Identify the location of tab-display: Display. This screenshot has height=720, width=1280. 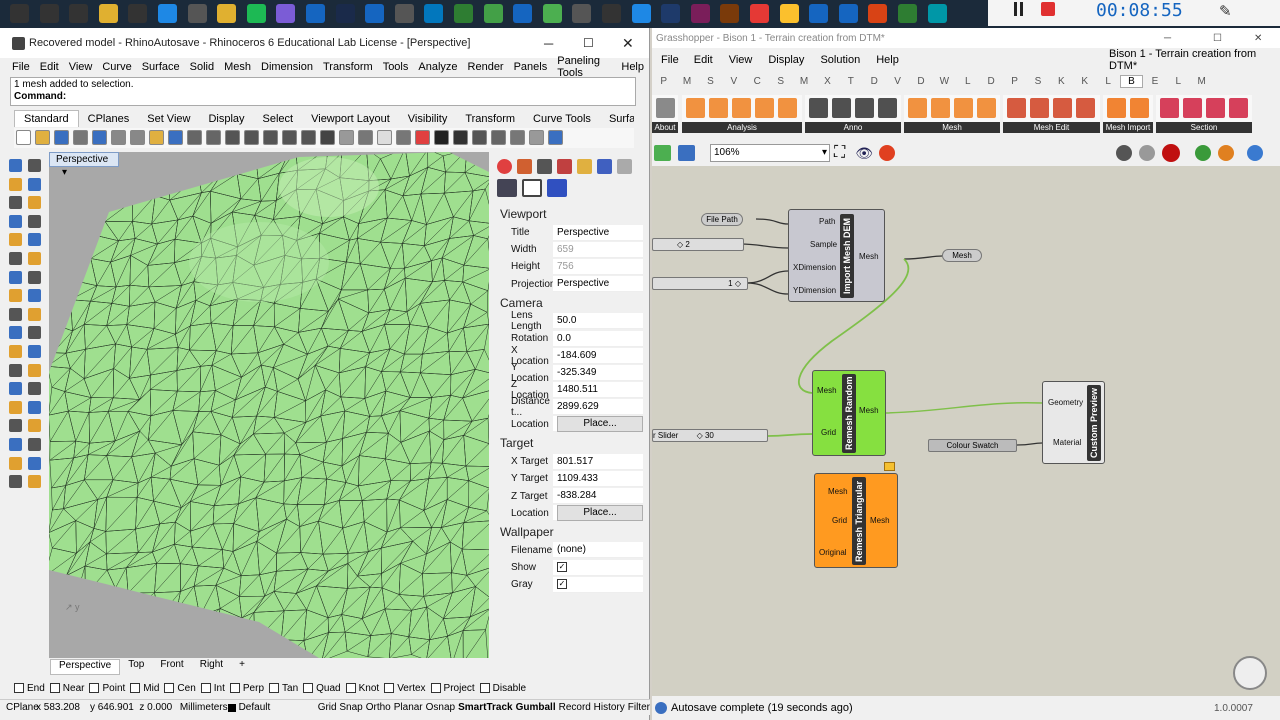
(226, 119).